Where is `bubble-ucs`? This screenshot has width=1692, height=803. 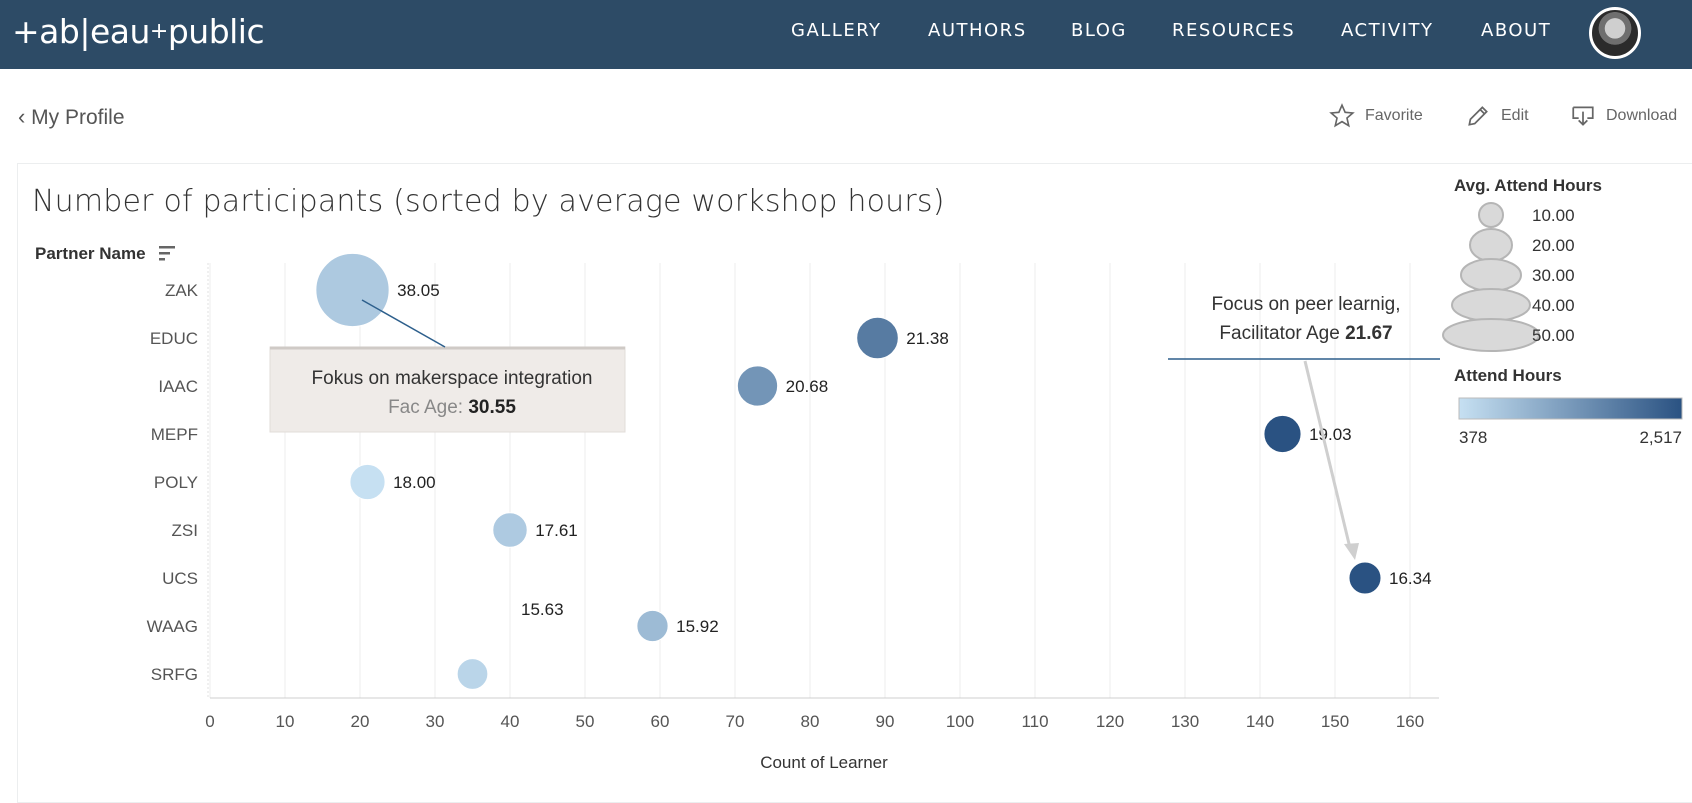
bubble-ucs is located at coordinates (1365, 578).